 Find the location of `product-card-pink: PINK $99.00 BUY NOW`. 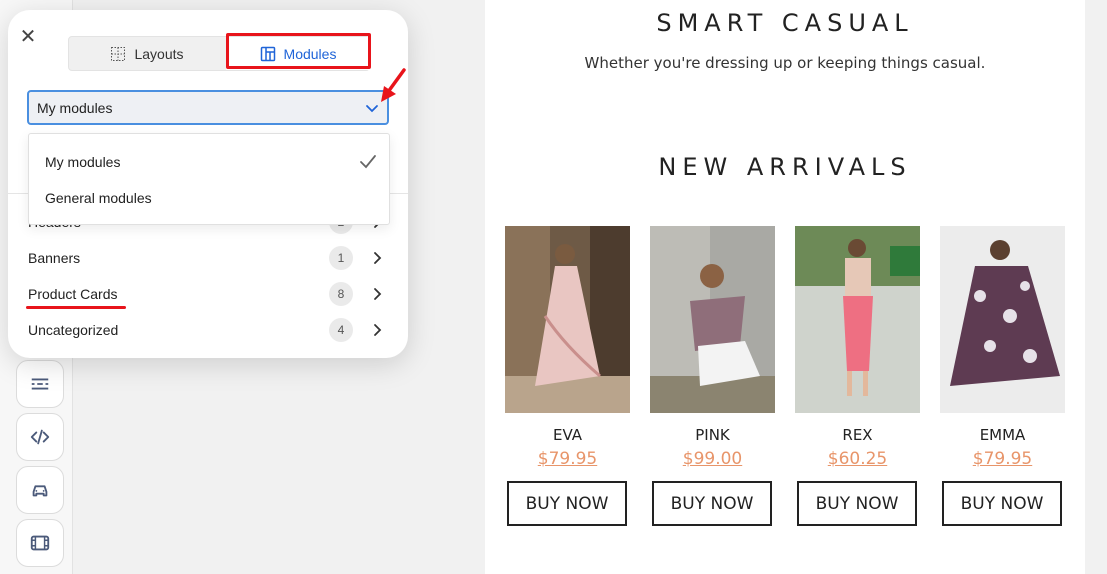

product-card-pink: PINK $99.00 BUY NOW is located at coordinates (712, 376).